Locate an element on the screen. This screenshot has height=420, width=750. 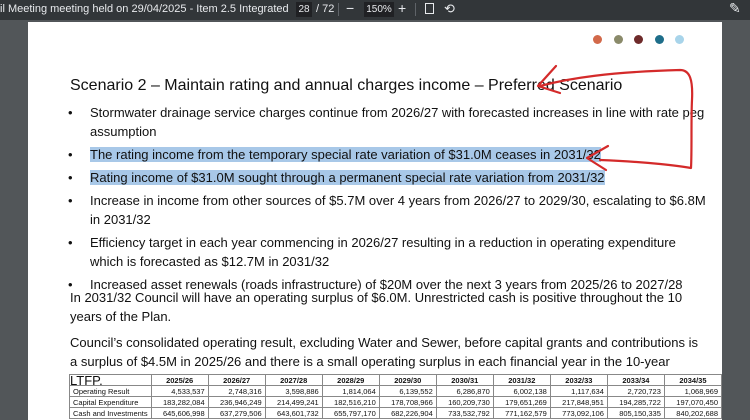
table-cell: 6,139,552 is located at coordinates (407, 391).